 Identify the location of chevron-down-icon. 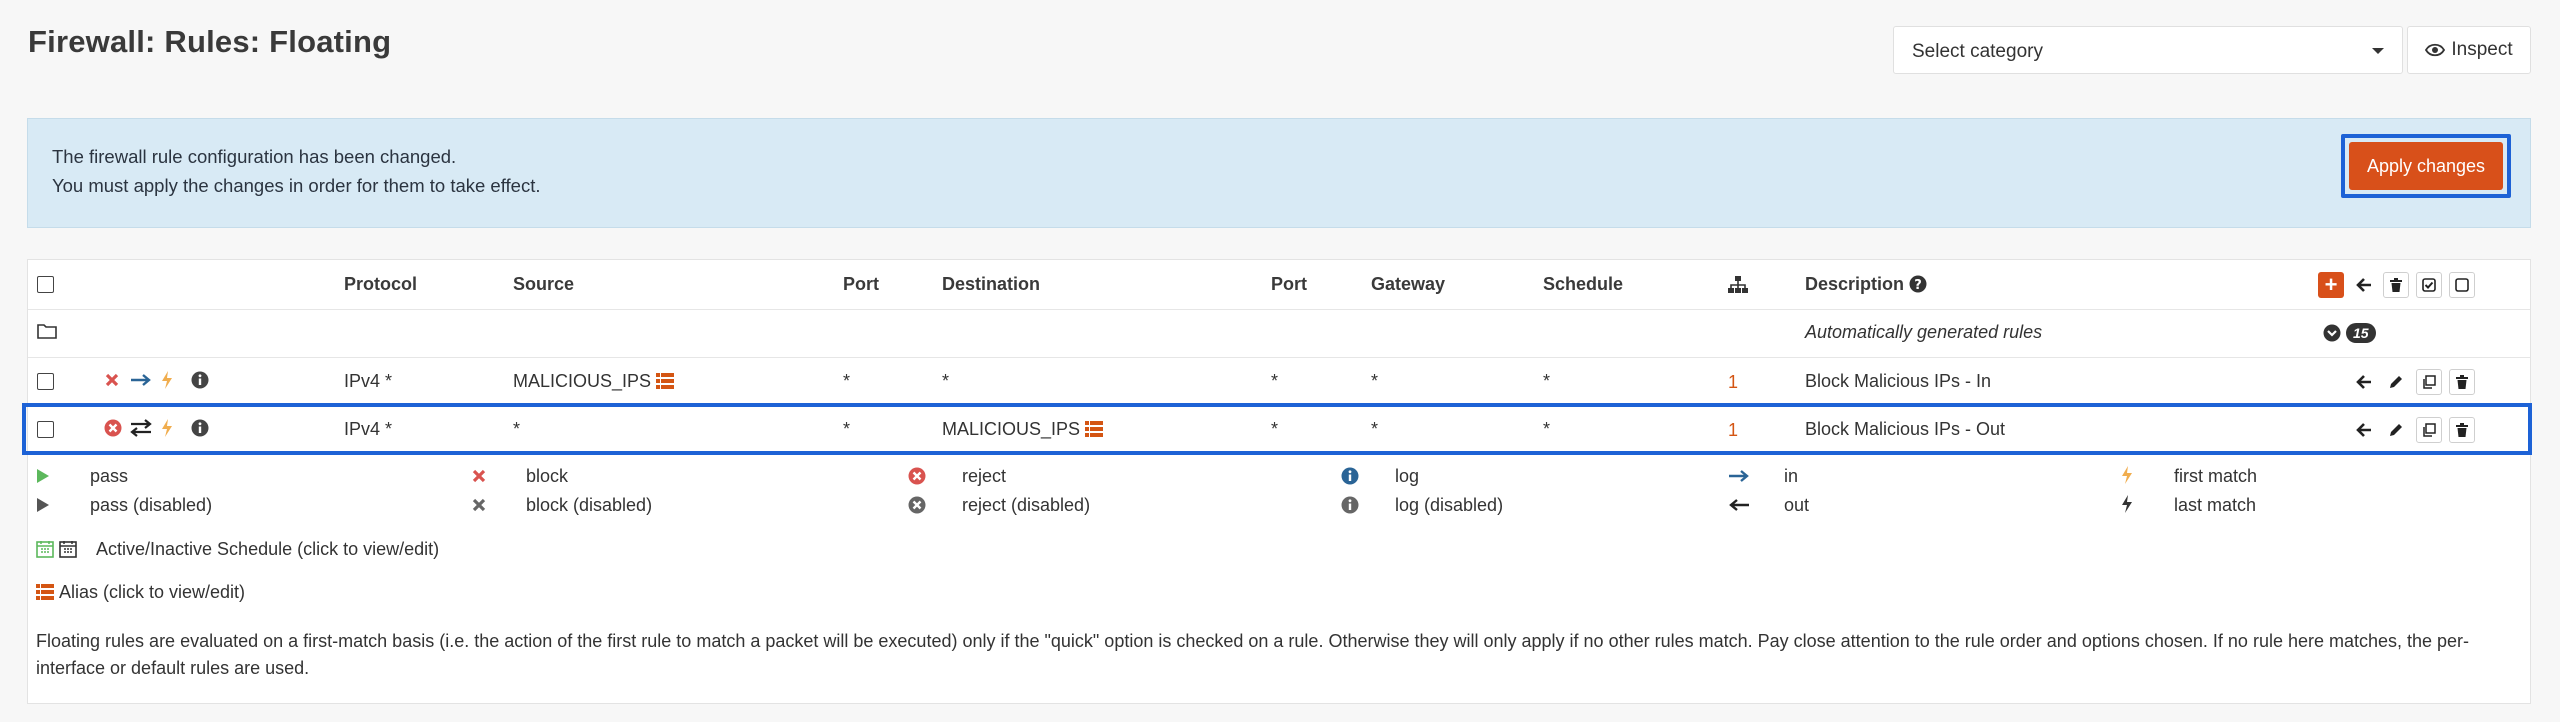
(2378, 51).